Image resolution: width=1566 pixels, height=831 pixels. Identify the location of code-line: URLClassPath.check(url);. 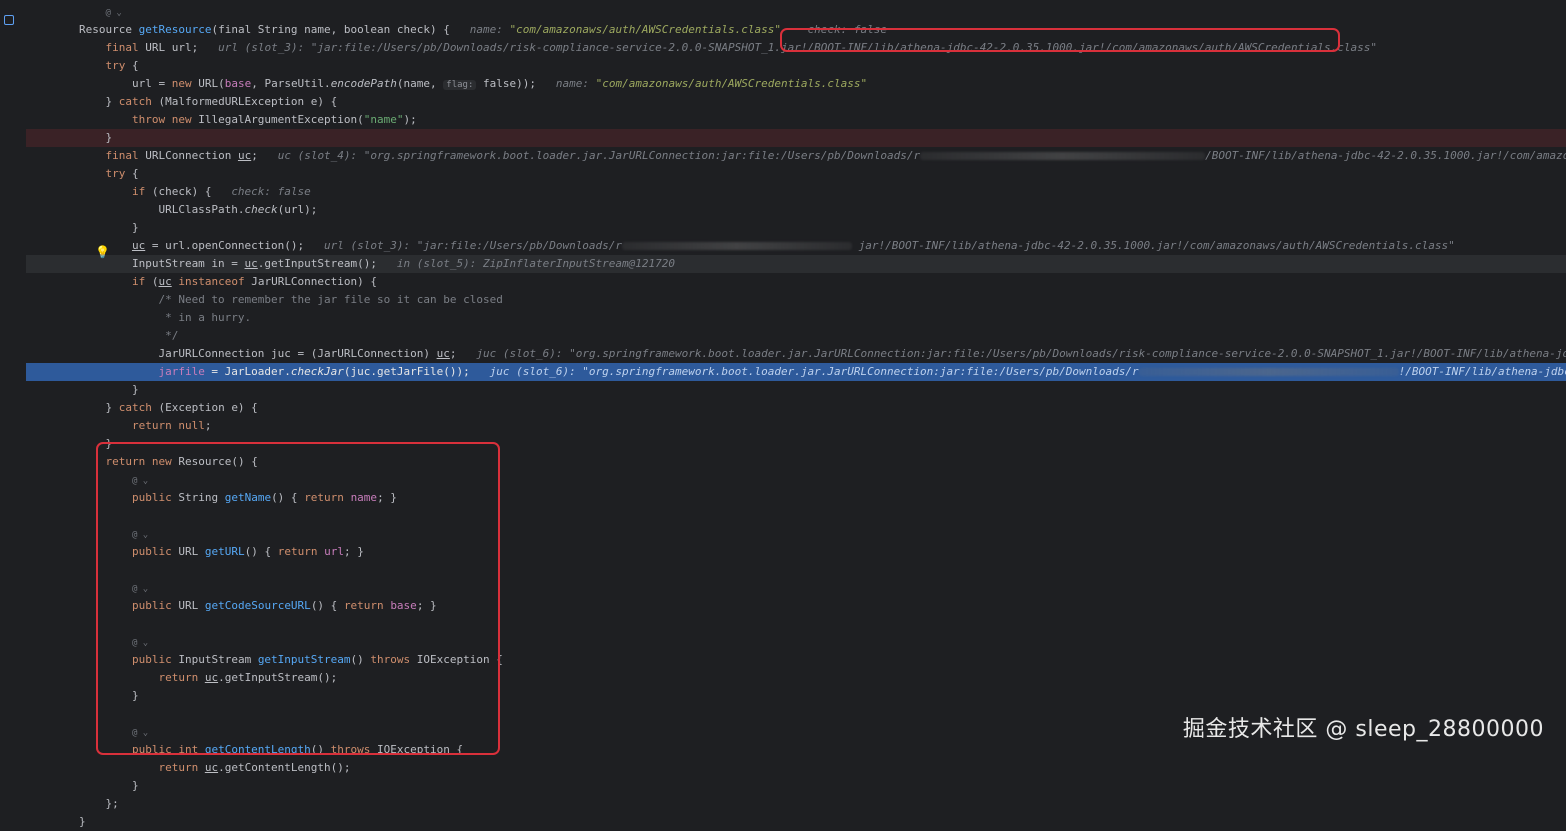
(796, 210).